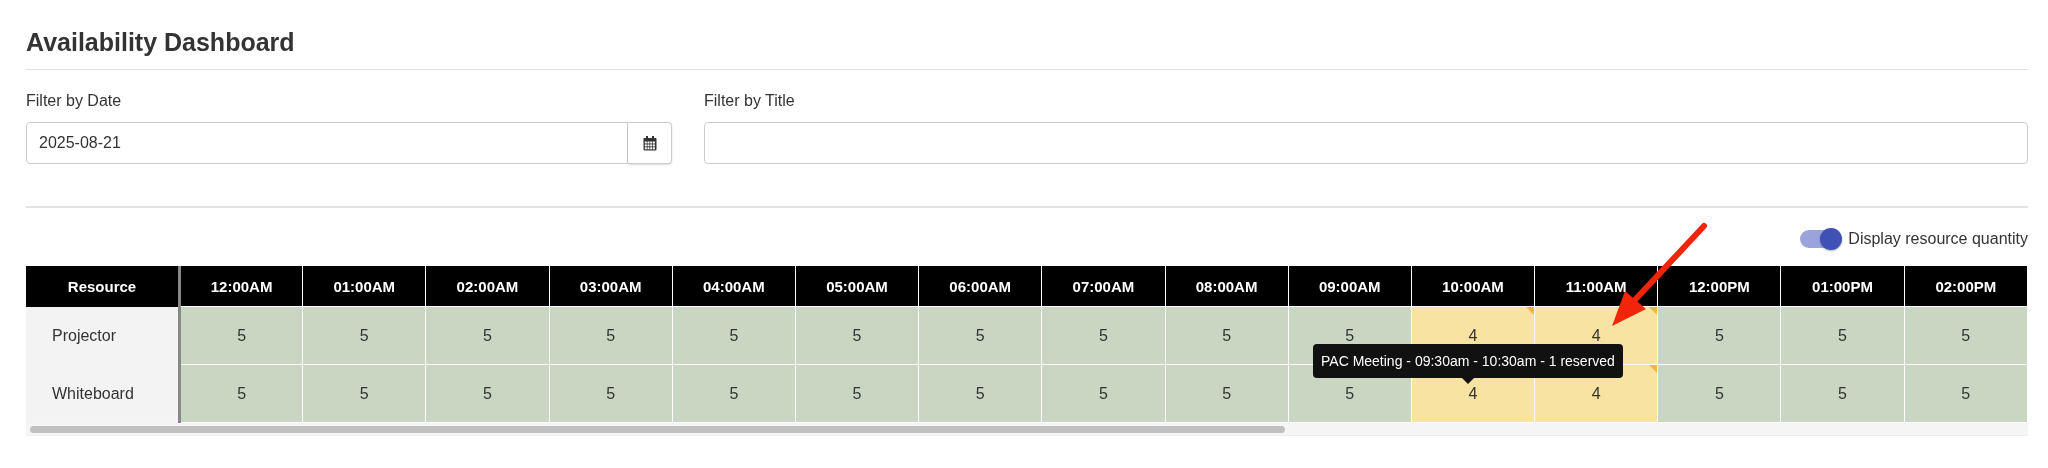  What do you see at coordinates (980, 286) in the screenshot?
I see `column-header: 06:00AM` at bounding box center [980, 286].